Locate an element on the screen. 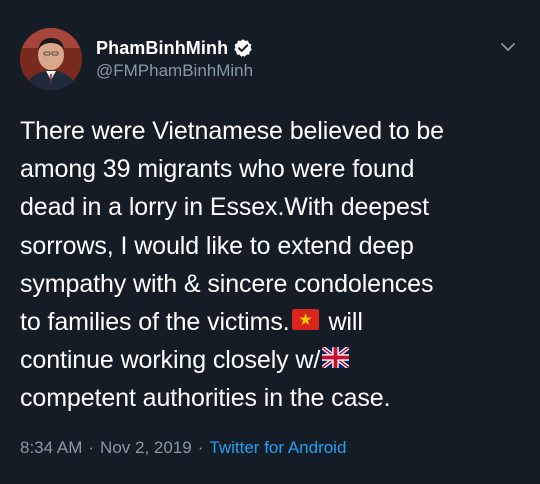 This screenshot has height=484, width=540. tweet-source-link: Twitter for Android is located at coordinates (277, 447).